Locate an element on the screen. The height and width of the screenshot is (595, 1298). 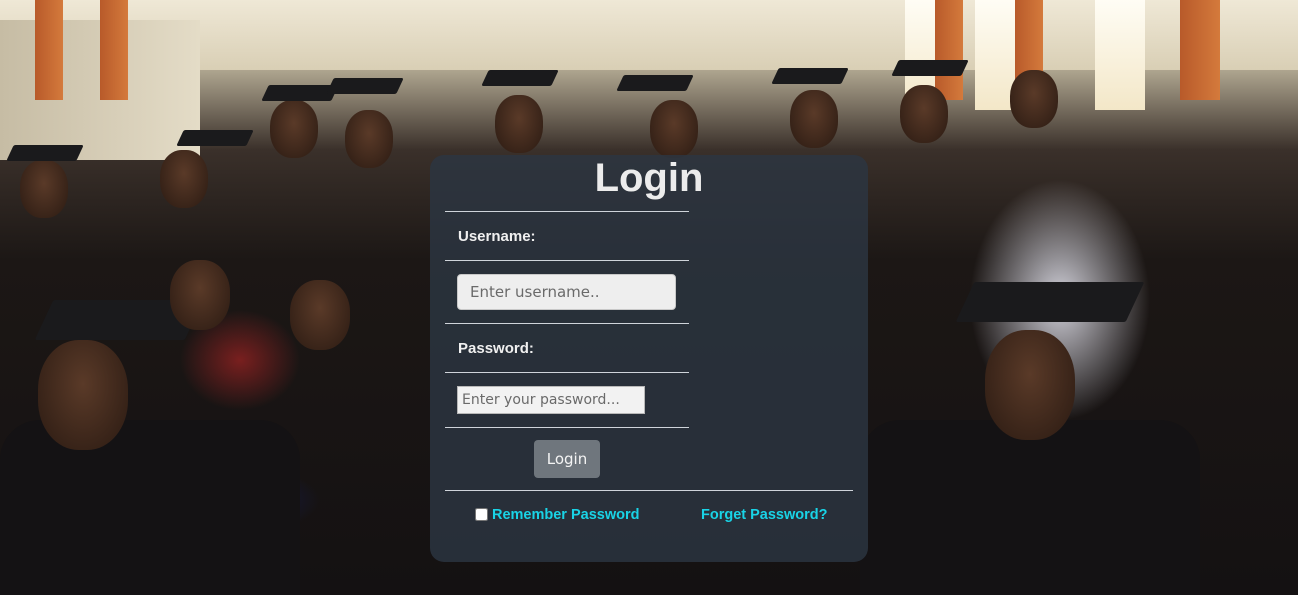
login-title: Login is located at coordinates (649, 178).